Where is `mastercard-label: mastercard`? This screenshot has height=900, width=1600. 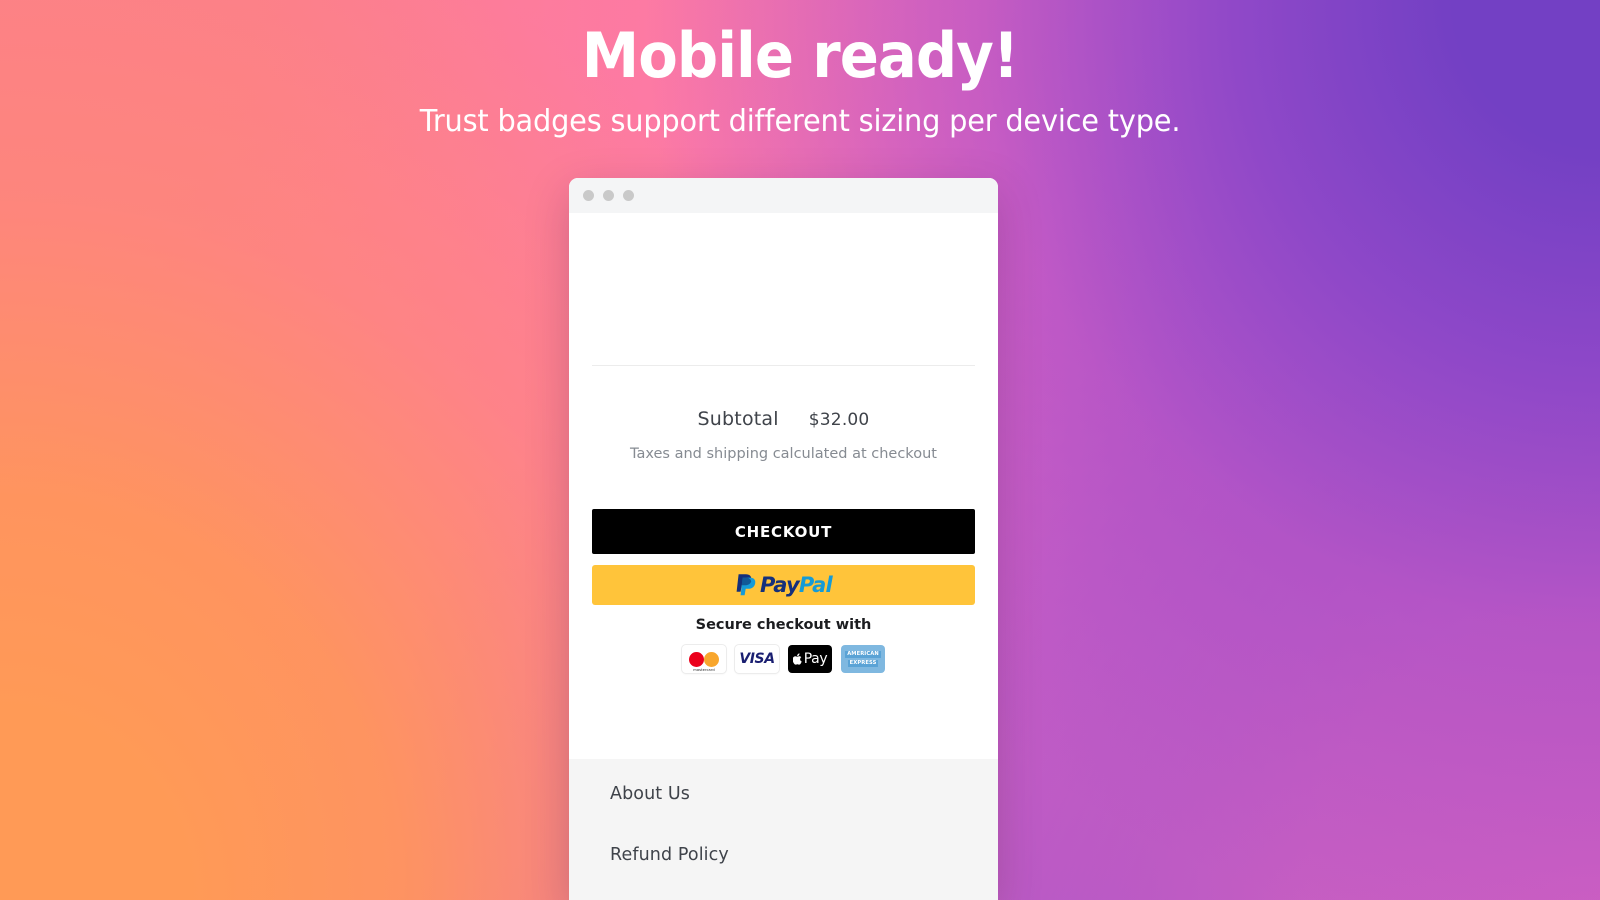
mastercard-label: mastercard is located at coordinates (704, 669).